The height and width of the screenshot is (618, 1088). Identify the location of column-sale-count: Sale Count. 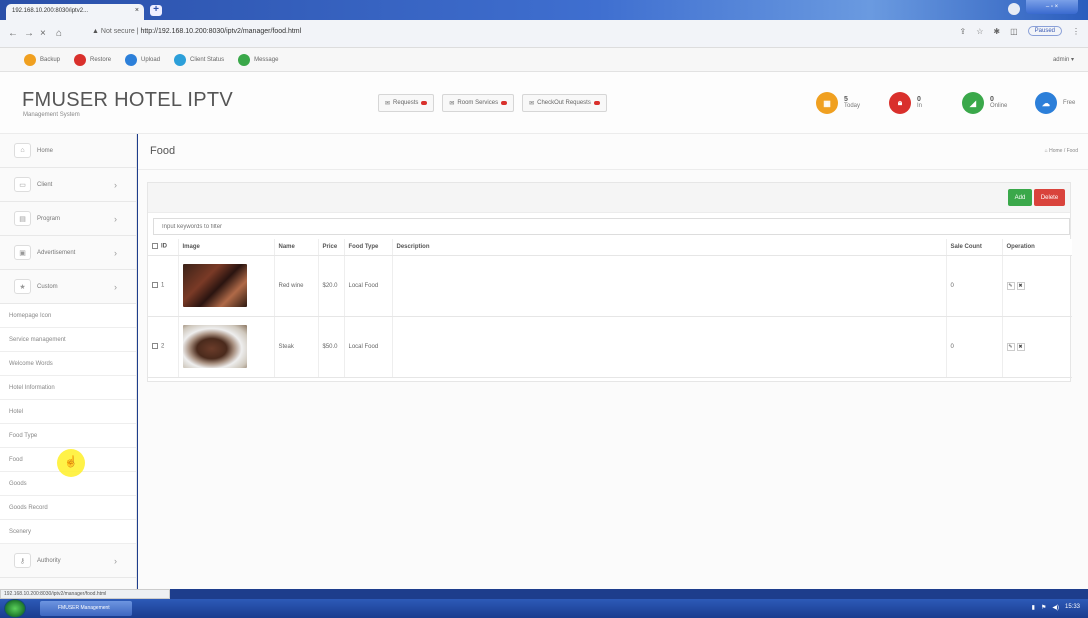
(974, 247).